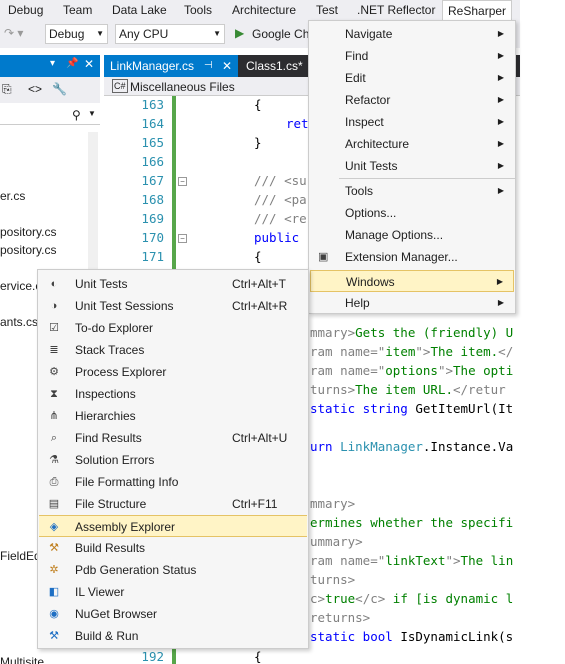 Image resolution: width=565 pixels, height=664 pixels. I want to click on assembly-icon: ◈, so click(54, 527).